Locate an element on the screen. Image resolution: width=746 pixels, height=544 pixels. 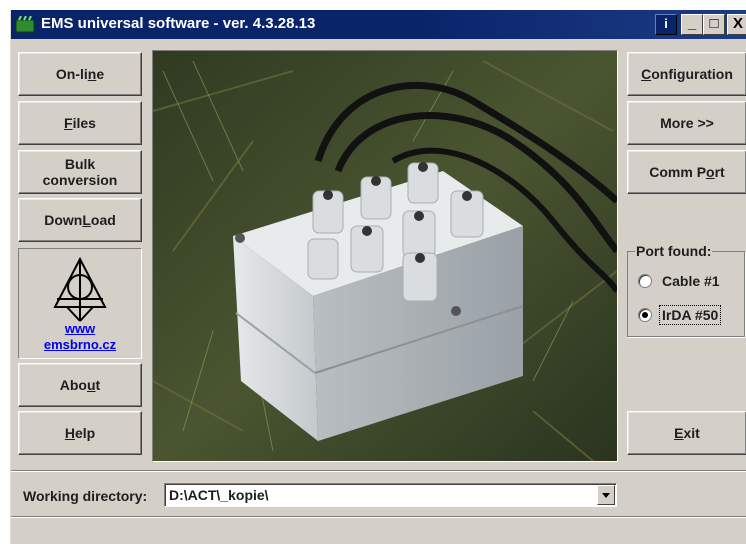
bulk-conversion-button: Bulk conversion is located at coordinates (80, 172).